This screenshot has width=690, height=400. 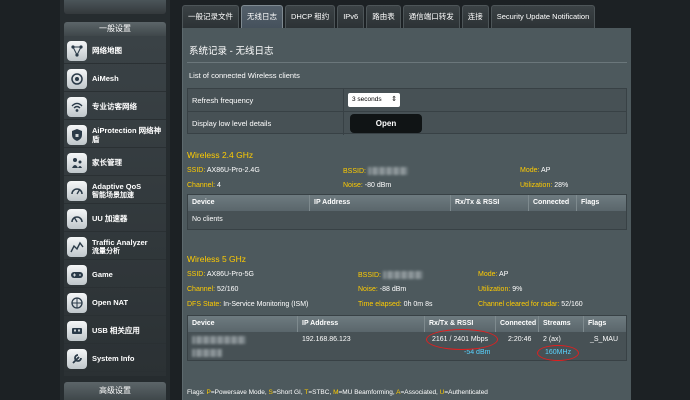 What do you see at coordinates (77, 218) in the screenshot?
I see `uu-accelerator-icon` at bounding box center [77, 218].